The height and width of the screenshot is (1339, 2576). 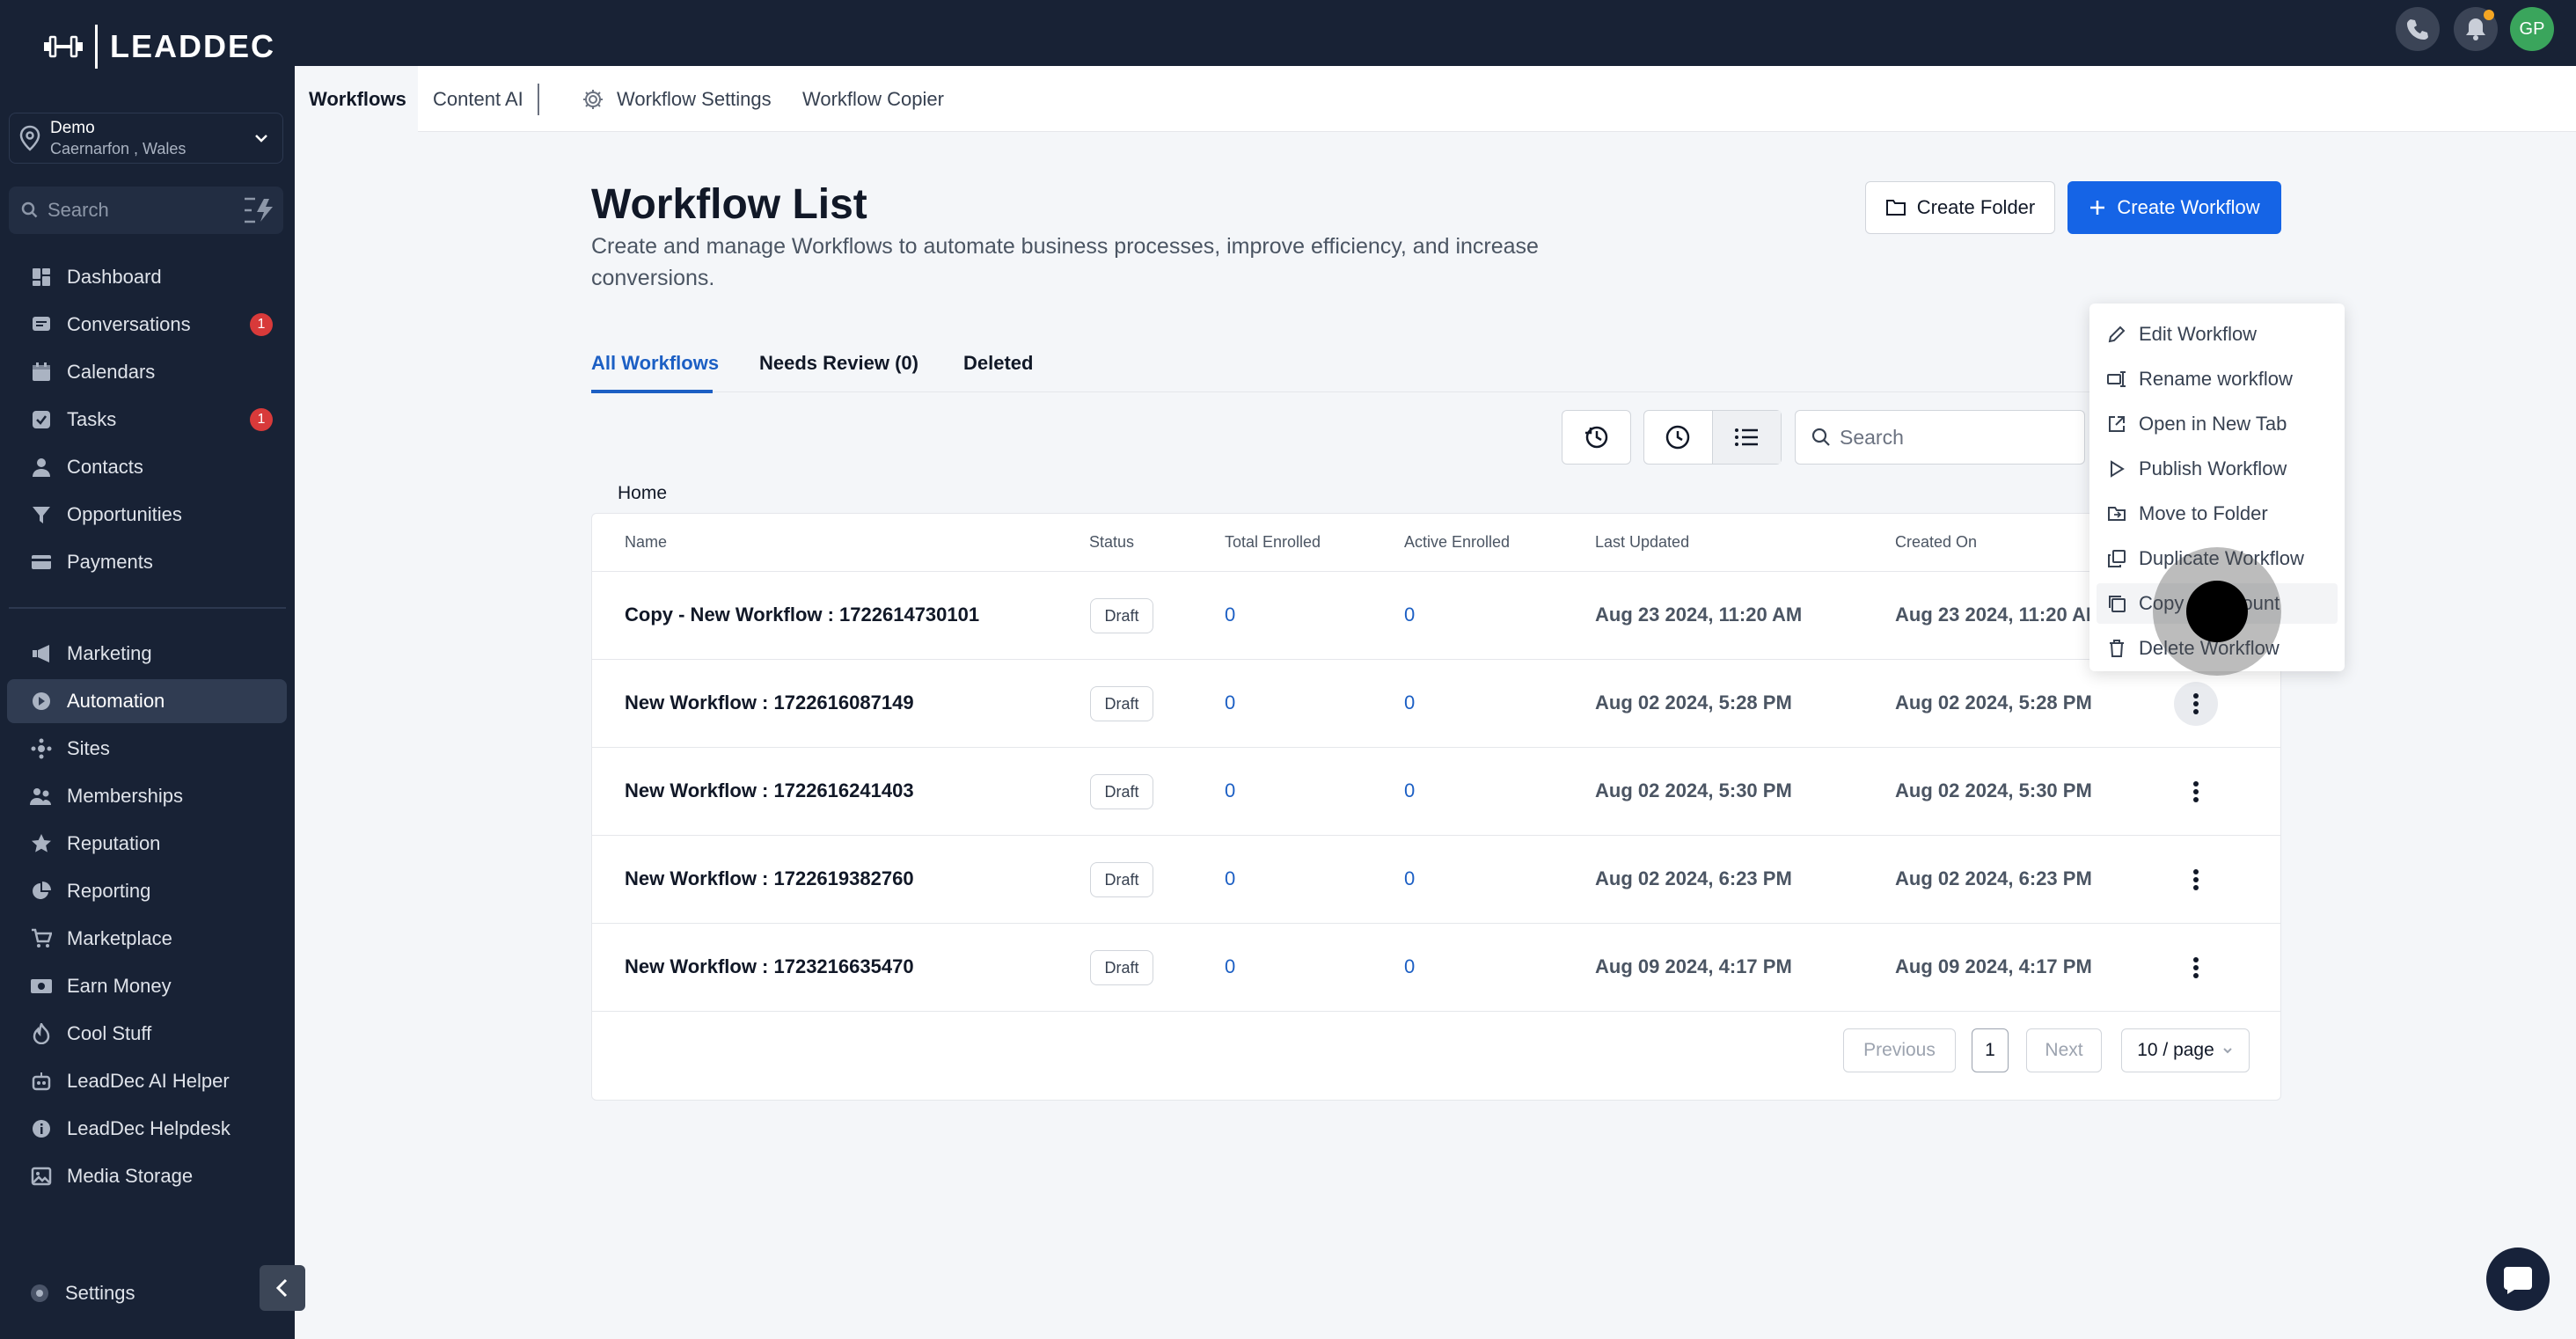 I want to click on tab-deleted: Deleted, so click(x=998, y=363).